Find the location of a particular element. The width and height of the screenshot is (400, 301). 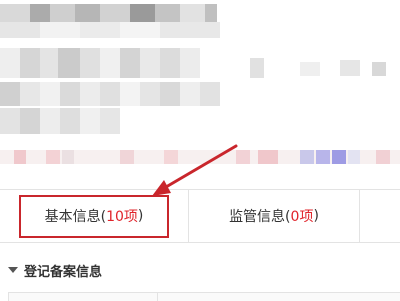

section-title: 登记备案信息 is located at coordinates (63, 272).